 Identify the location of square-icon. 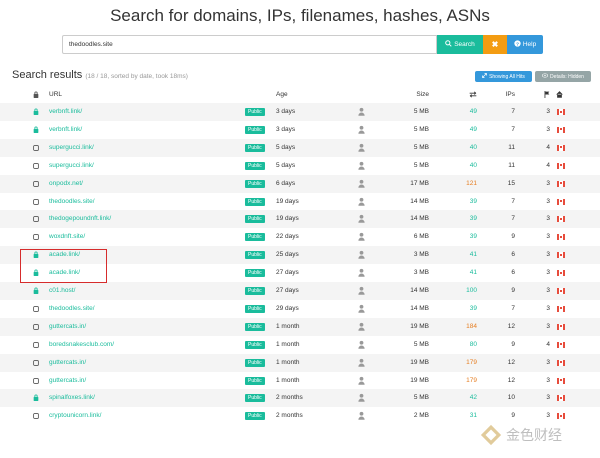
(37, 219).